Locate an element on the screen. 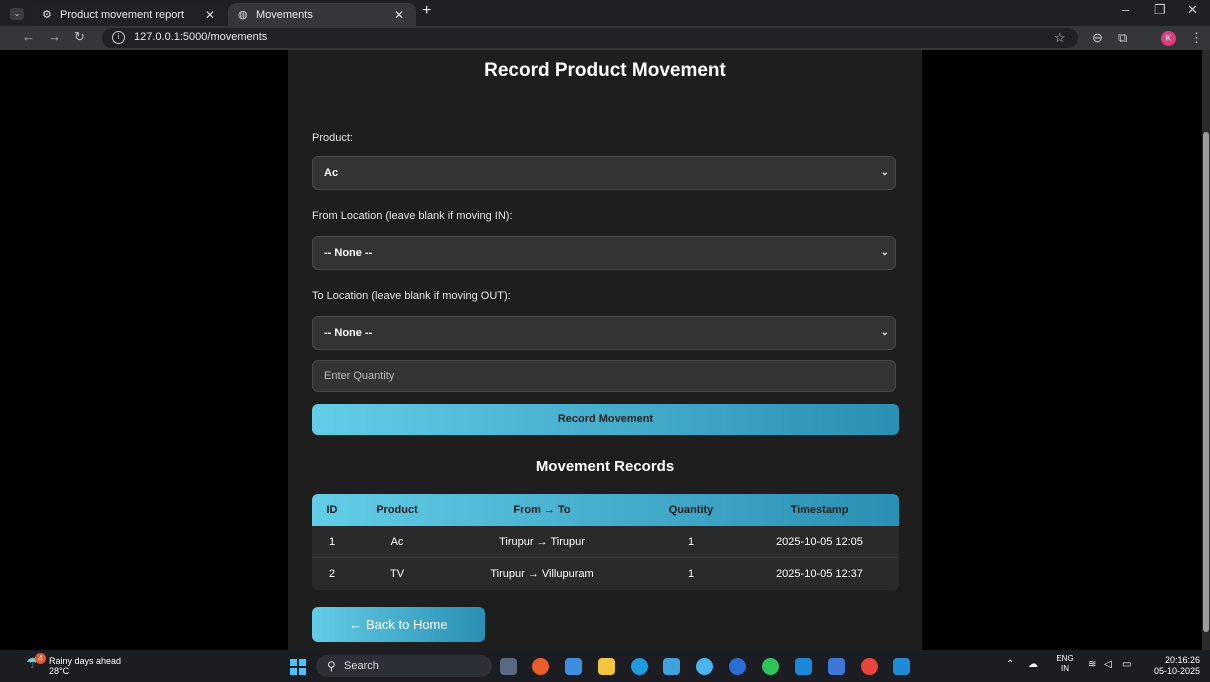 This screenshot has width=1210, height=682. onedrive-icon: ☁ is located at coordinates (1033, 664).